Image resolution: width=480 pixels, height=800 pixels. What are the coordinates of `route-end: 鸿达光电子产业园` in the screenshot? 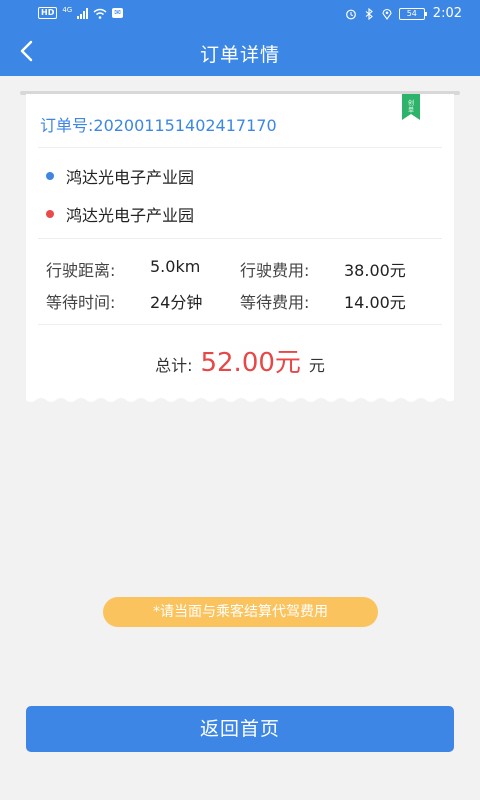 It's located at (120, 214).